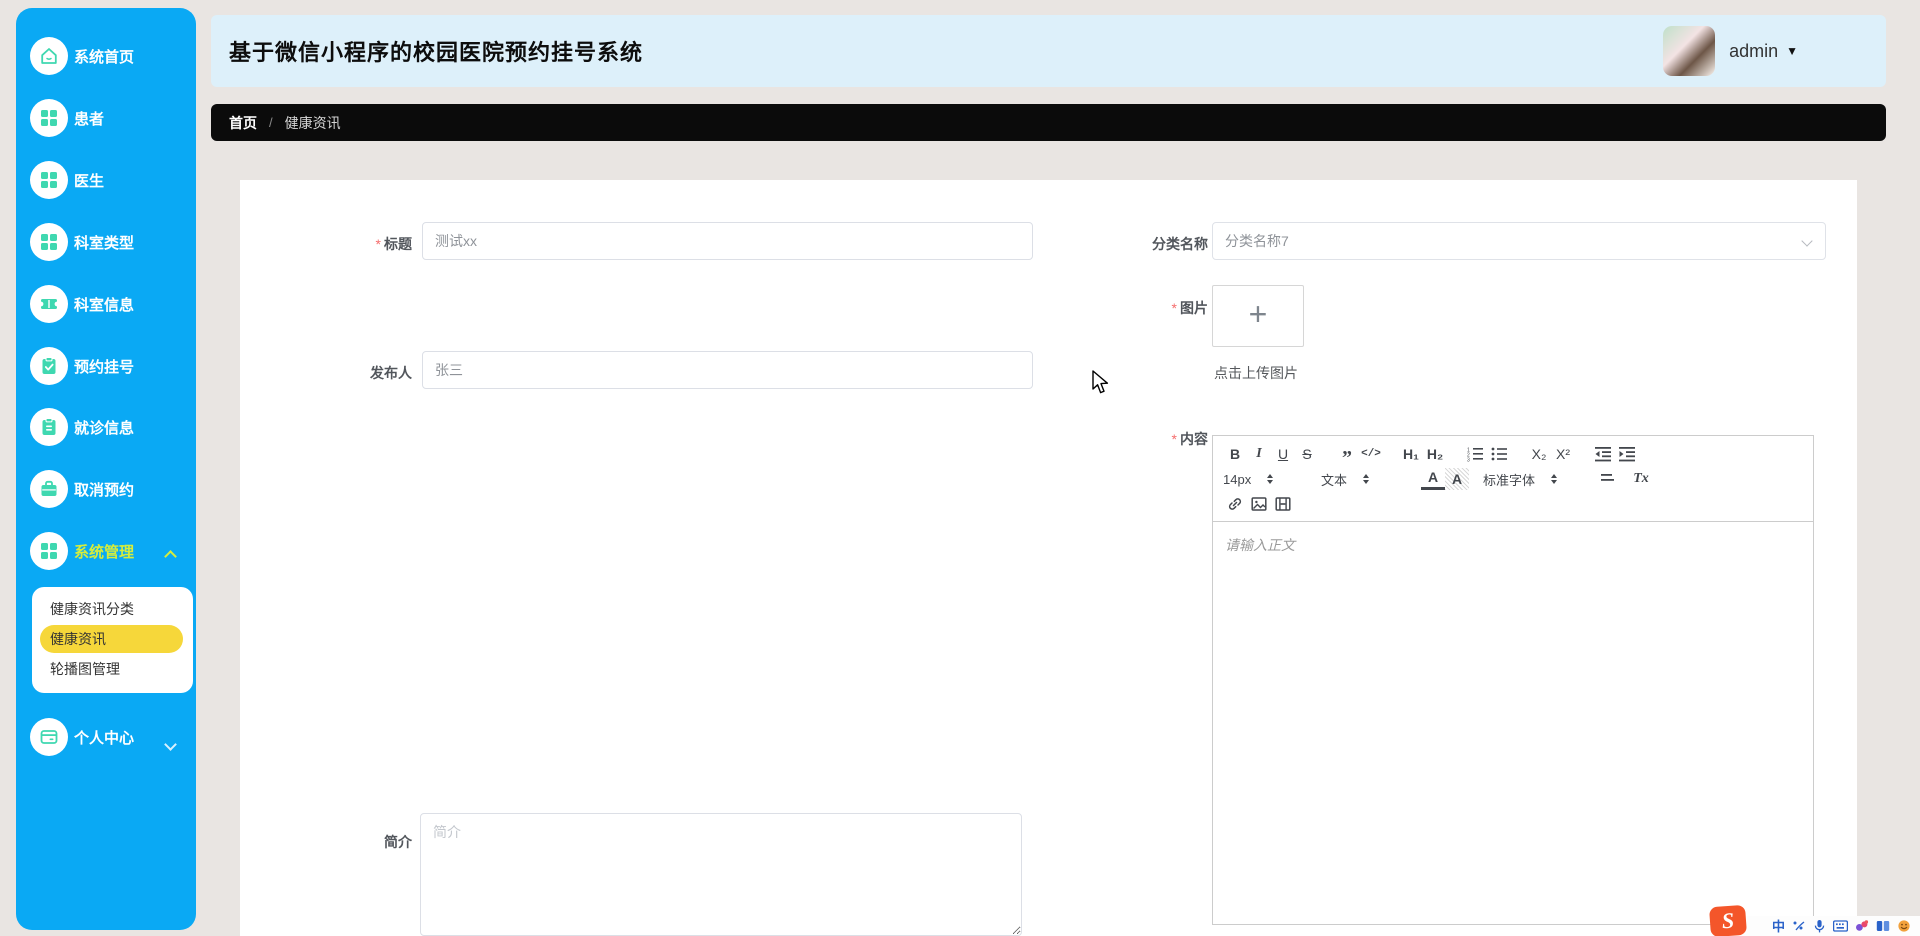 This screenshot has height=936, width=1920. What do you see at coordinates (49, 737) in the screenshot?
I see `card-icon` at bounding box center [49, 737].